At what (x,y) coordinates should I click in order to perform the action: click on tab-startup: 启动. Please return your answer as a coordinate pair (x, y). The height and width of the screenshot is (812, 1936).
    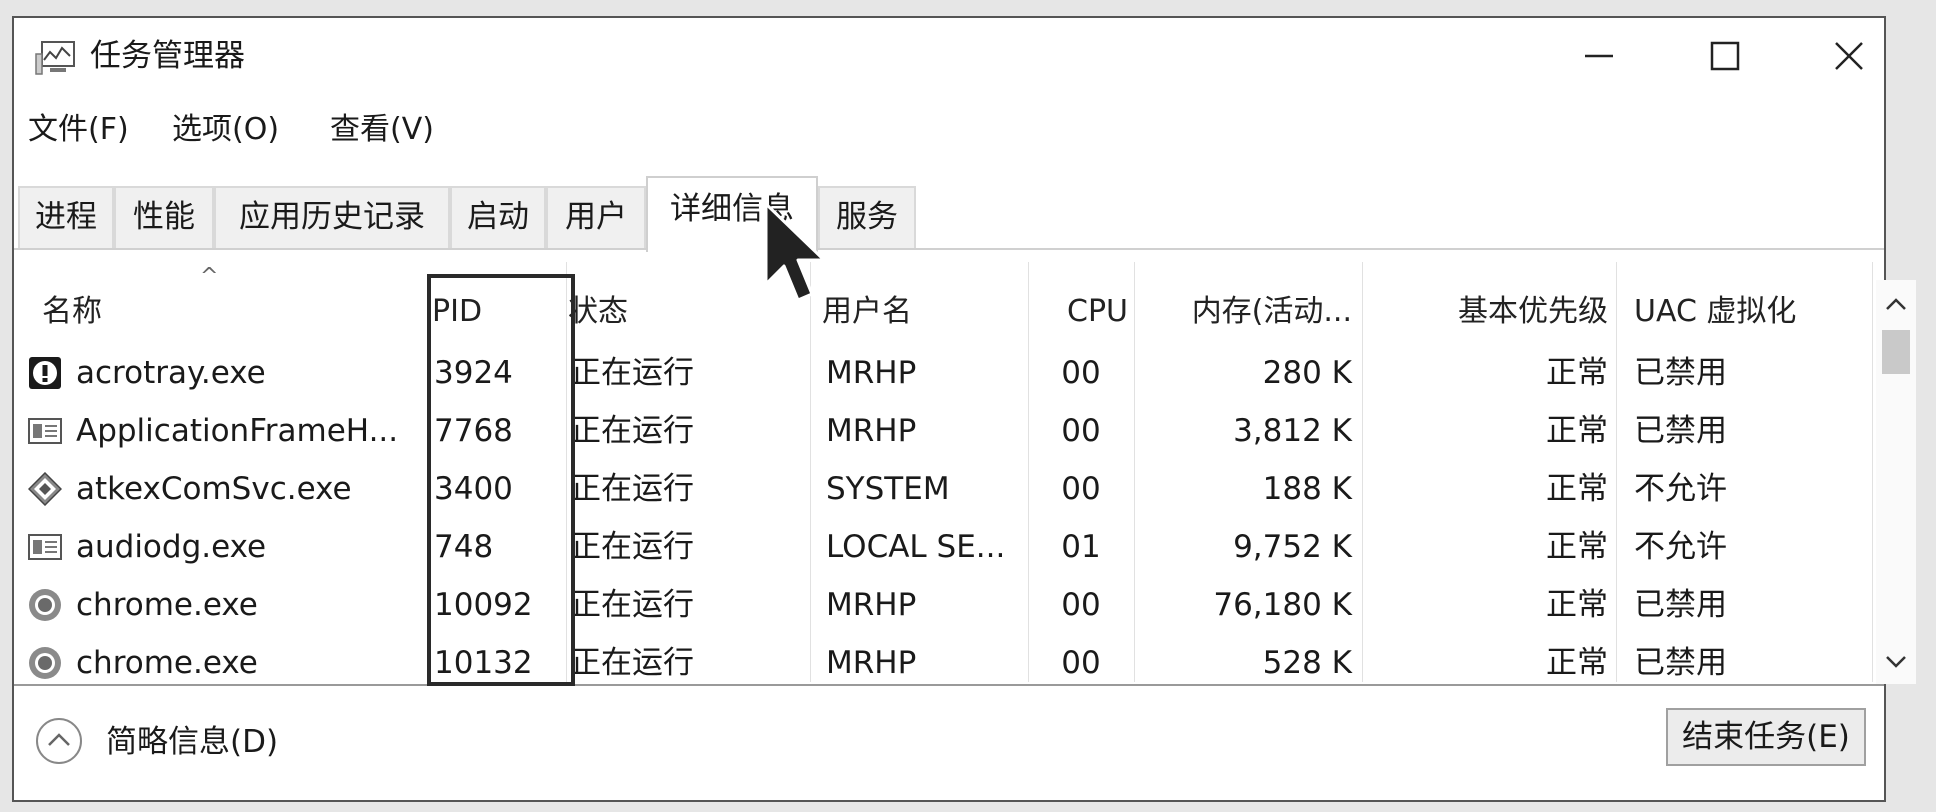
    Looking at the image, I should click on (498, 217).